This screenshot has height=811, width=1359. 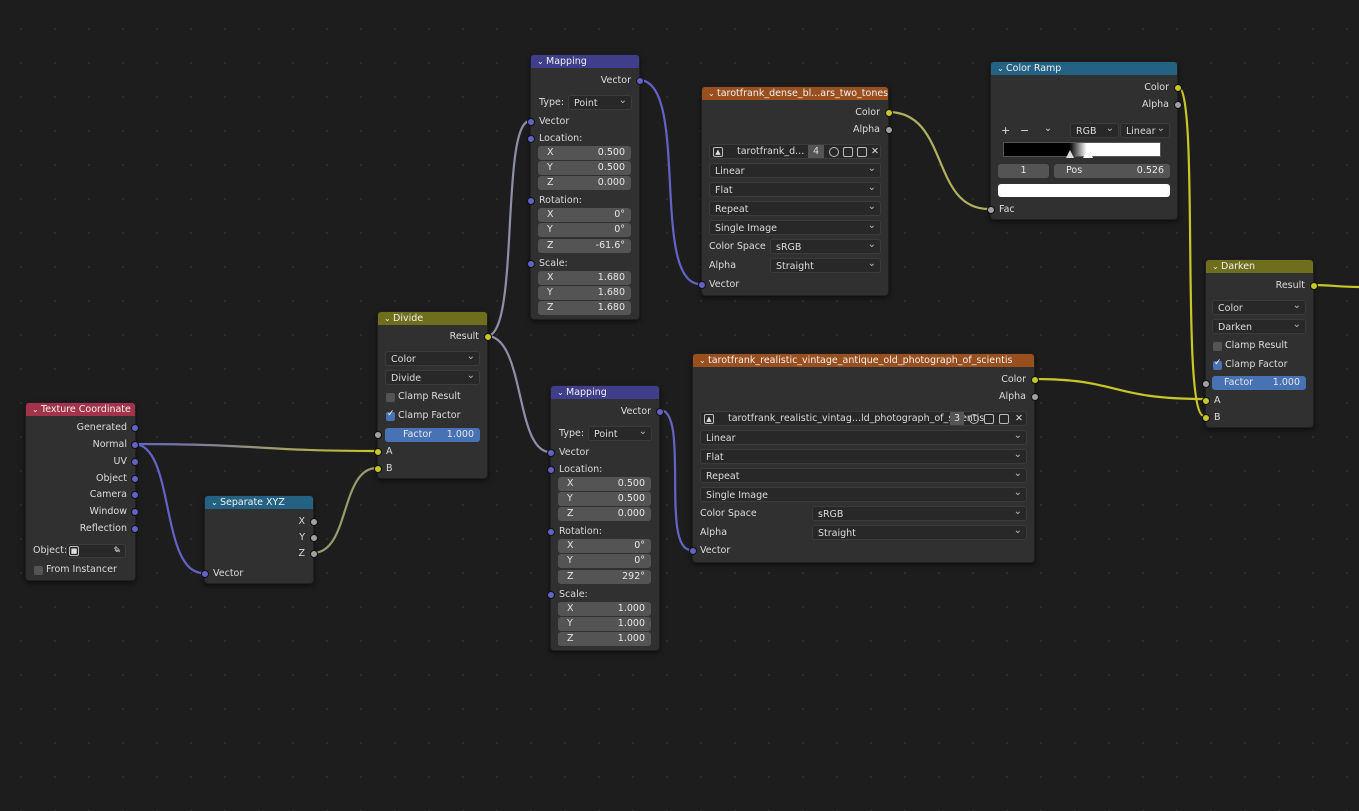 What do you see at coordinates (605, 392) in the screenshot?
I see `mapping-2-header: ⌄ Mapping` at bounding box center [605, 392].